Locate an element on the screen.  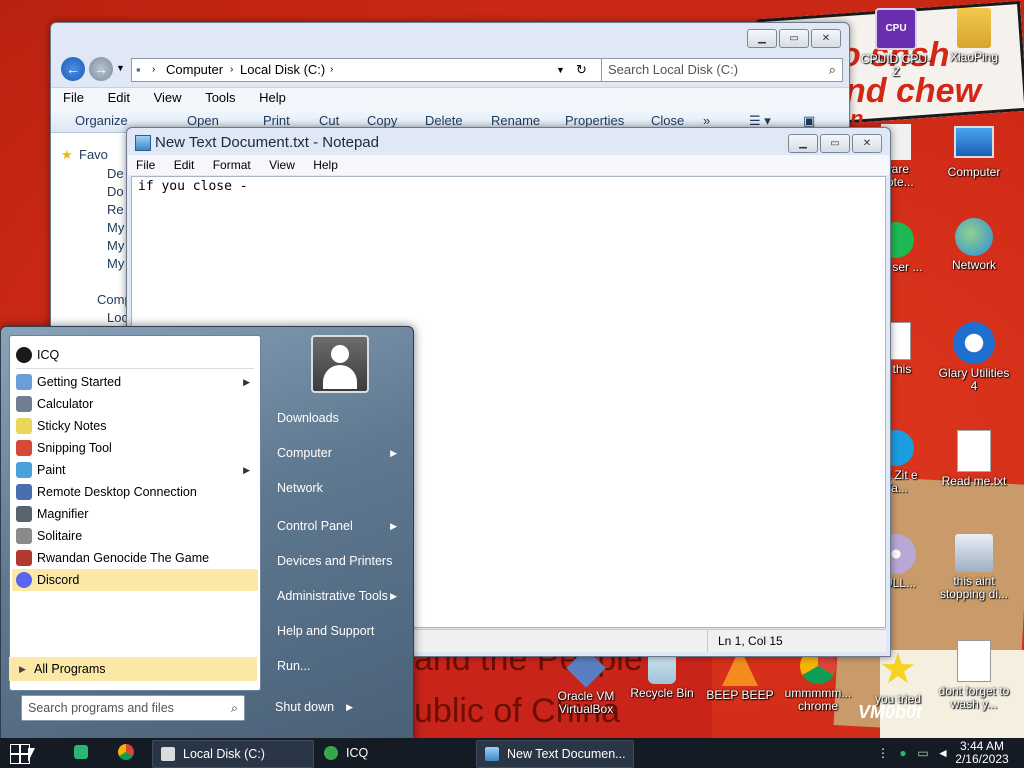
explorer-navigation-pane: ★ Favo De Do Re My My My Comp Loc is located at coordinates (91, 238).